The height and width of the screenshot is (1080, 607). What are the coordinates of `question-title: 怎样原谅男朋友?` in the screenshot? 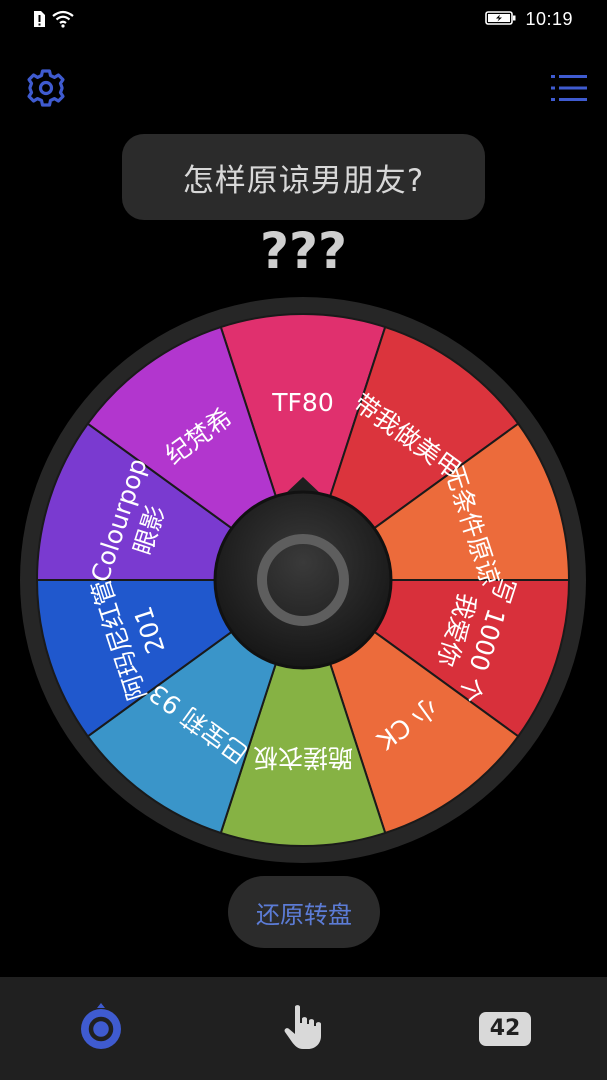 It's located at (303, 177).